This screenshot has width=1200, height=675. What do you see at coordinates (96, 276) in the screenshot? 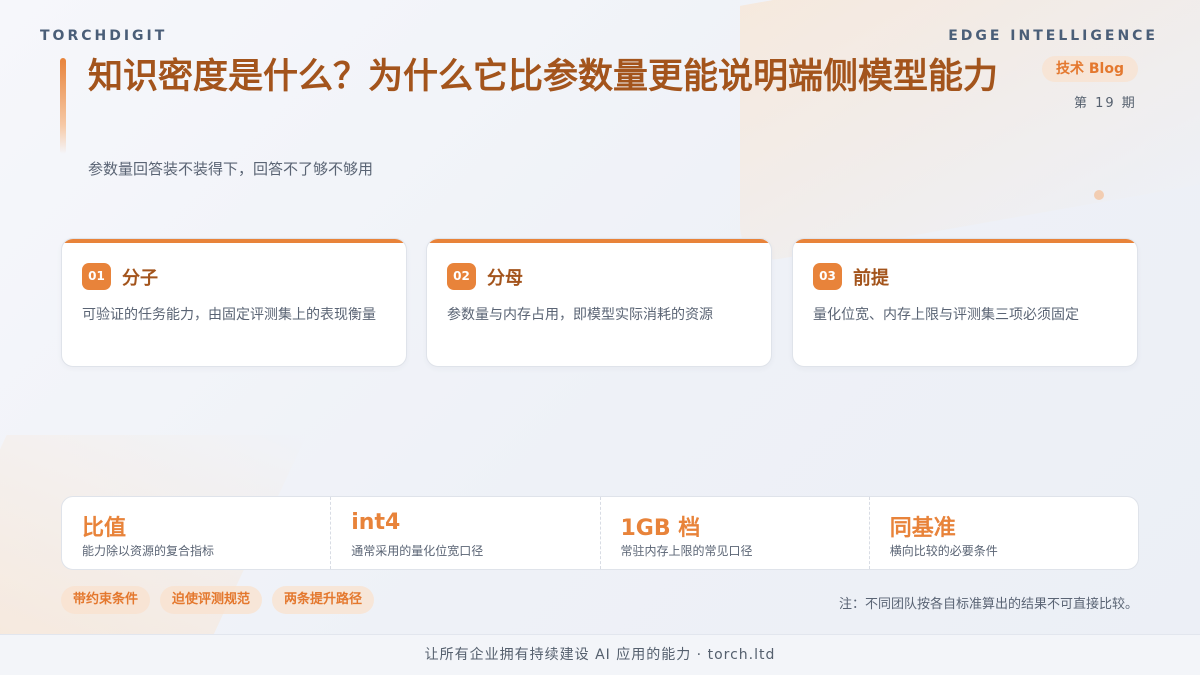
I see `card-number-badge: 01` at bounding box center [96, 276].